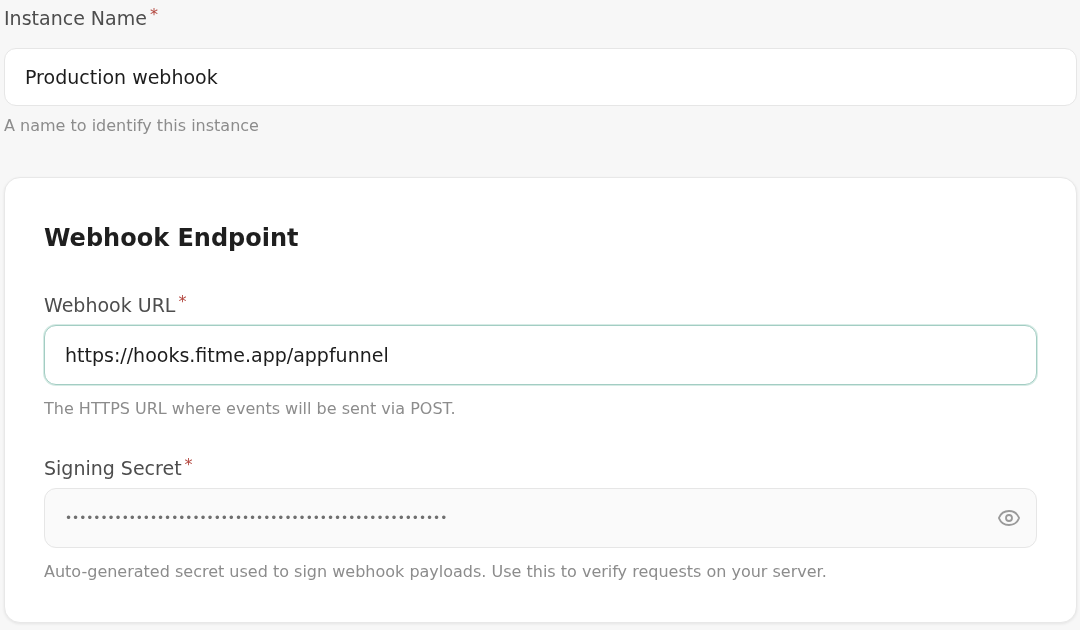  Describe the element at coordinates (113, 468) in the screenshot. I see `field-label: Signing Secret` at that location.